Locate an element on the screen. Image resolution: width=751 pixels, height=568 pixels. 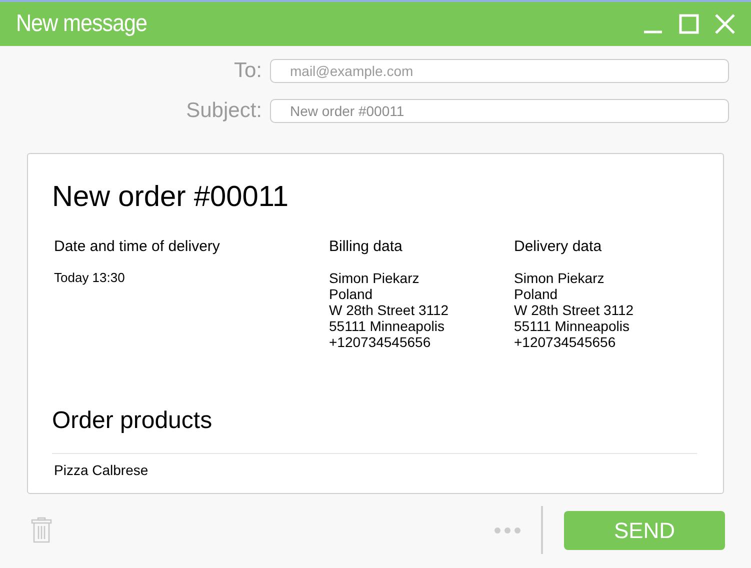
close-icon is located at coordinates (725, 24).